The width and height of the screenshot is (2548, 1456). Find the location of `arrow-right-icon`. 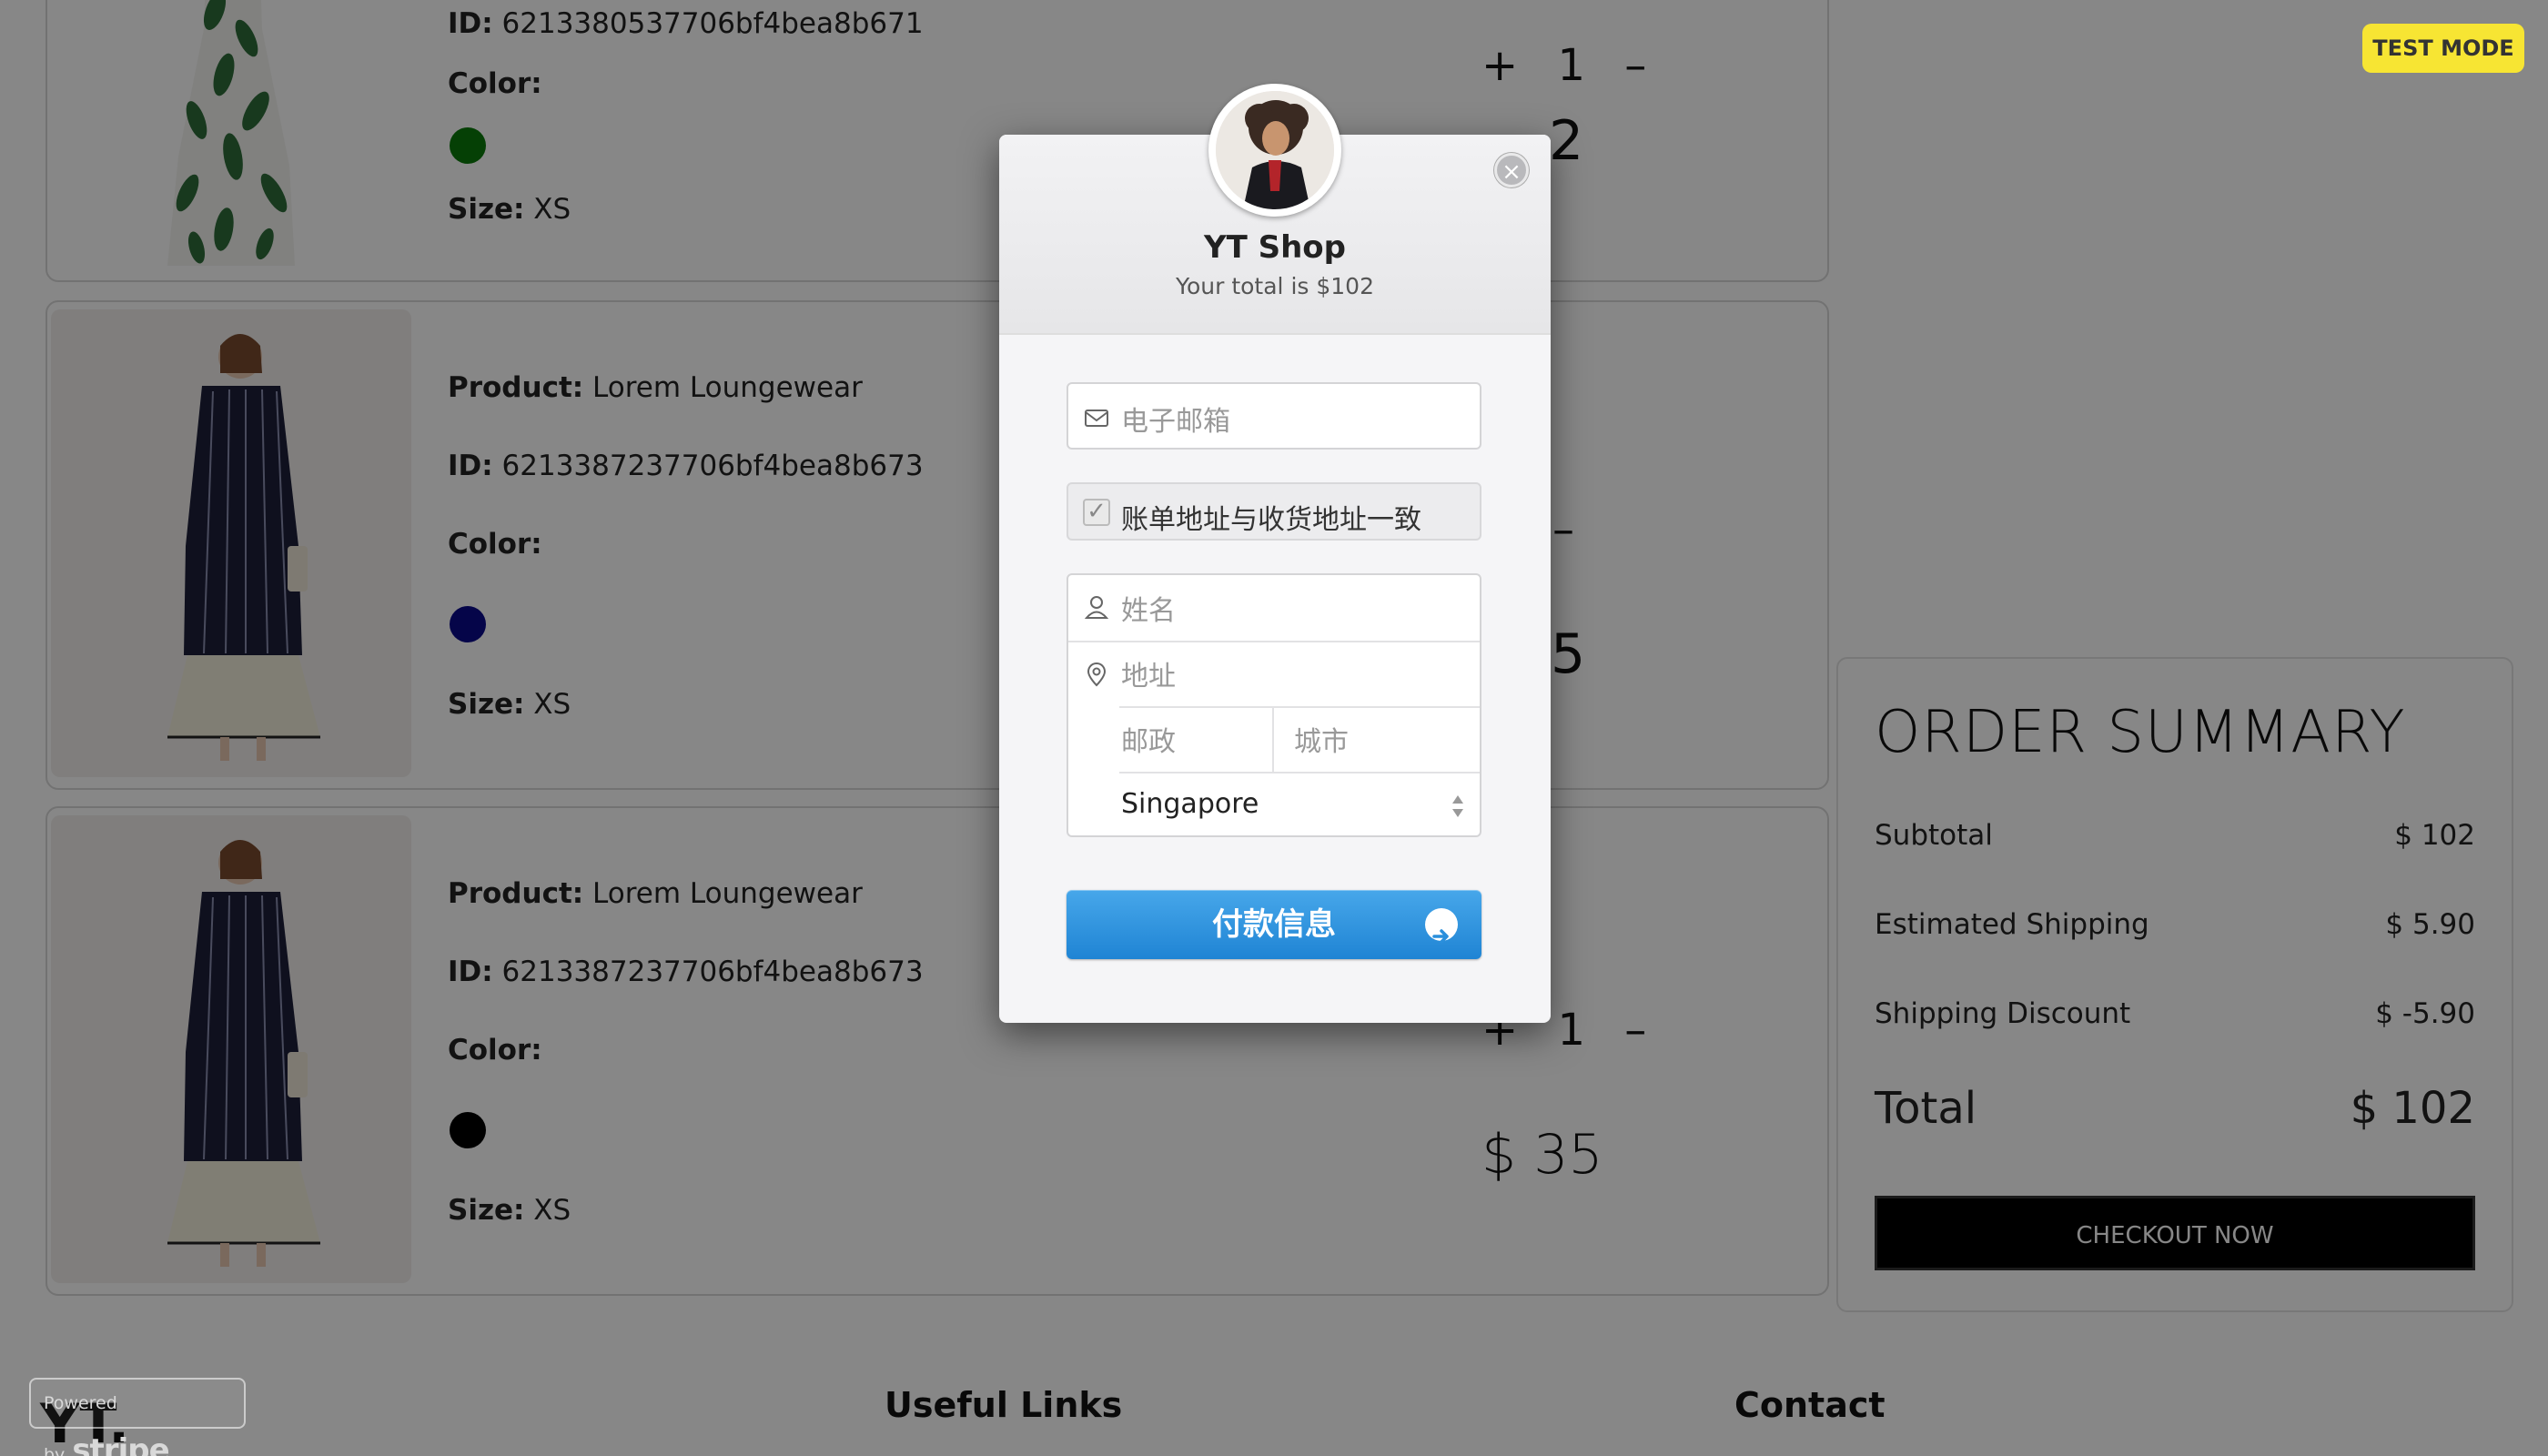

arrow-right-icon is located at coordinates (1442, 926).